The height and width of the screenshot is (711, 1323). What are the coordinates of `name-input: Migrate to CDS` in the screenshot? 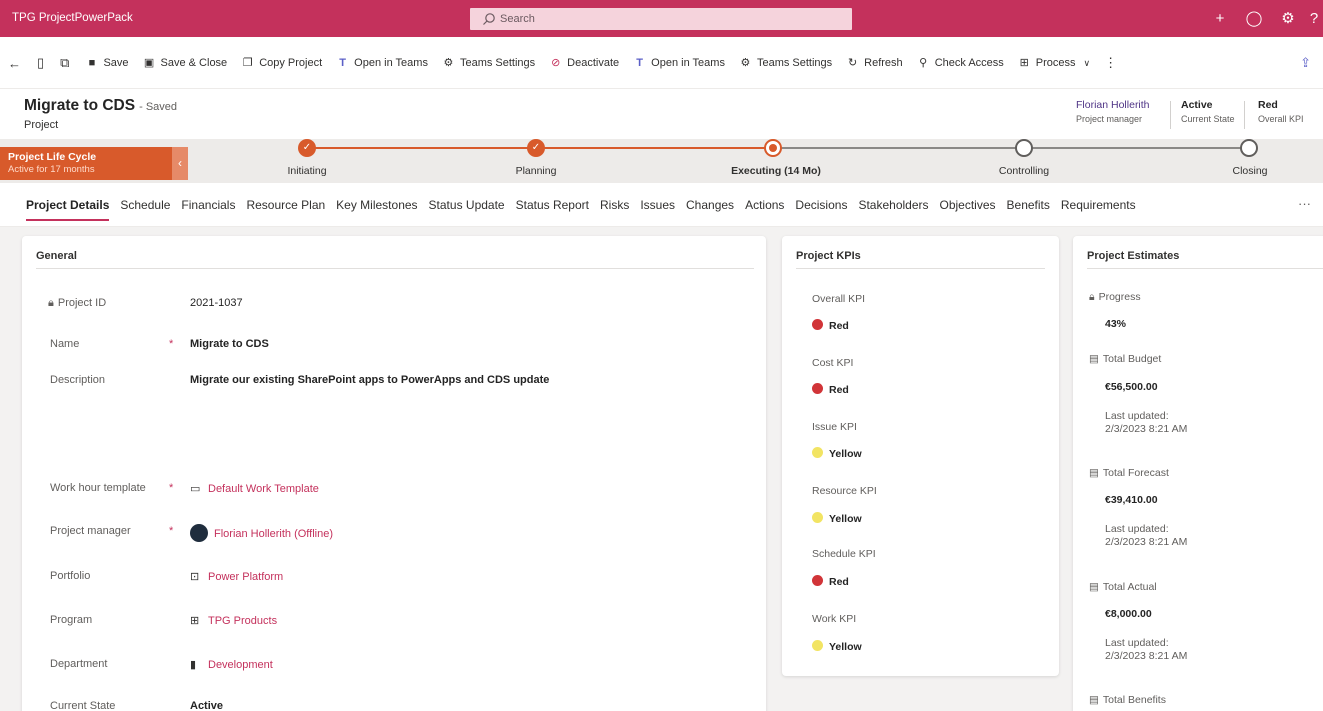 It's located at (229, 344).